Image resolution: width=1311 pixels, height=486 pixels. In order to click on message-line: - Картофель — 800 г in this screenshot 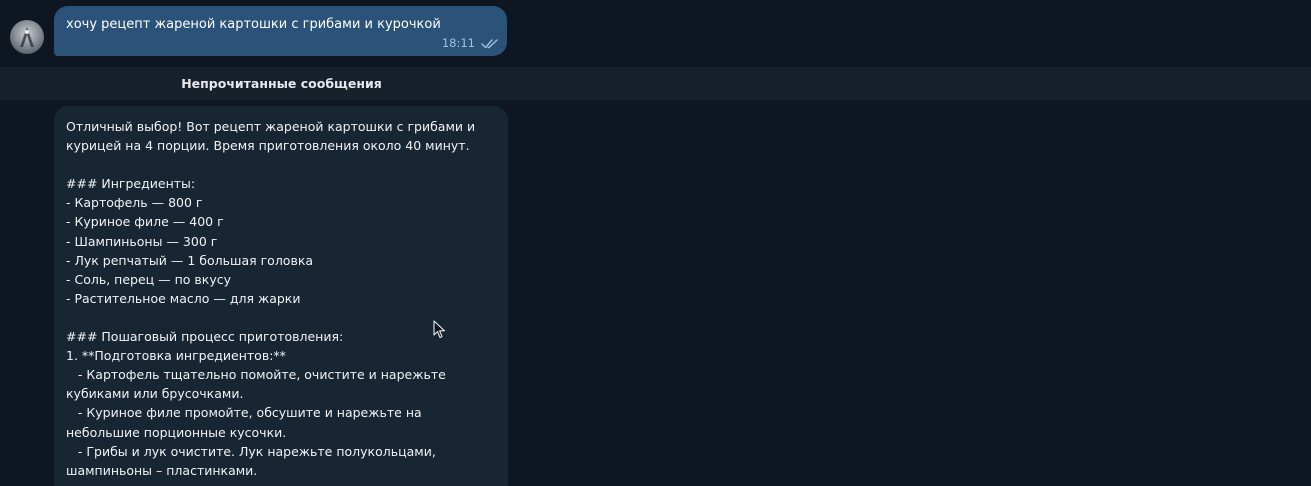, I will do `click(134, 203)`.